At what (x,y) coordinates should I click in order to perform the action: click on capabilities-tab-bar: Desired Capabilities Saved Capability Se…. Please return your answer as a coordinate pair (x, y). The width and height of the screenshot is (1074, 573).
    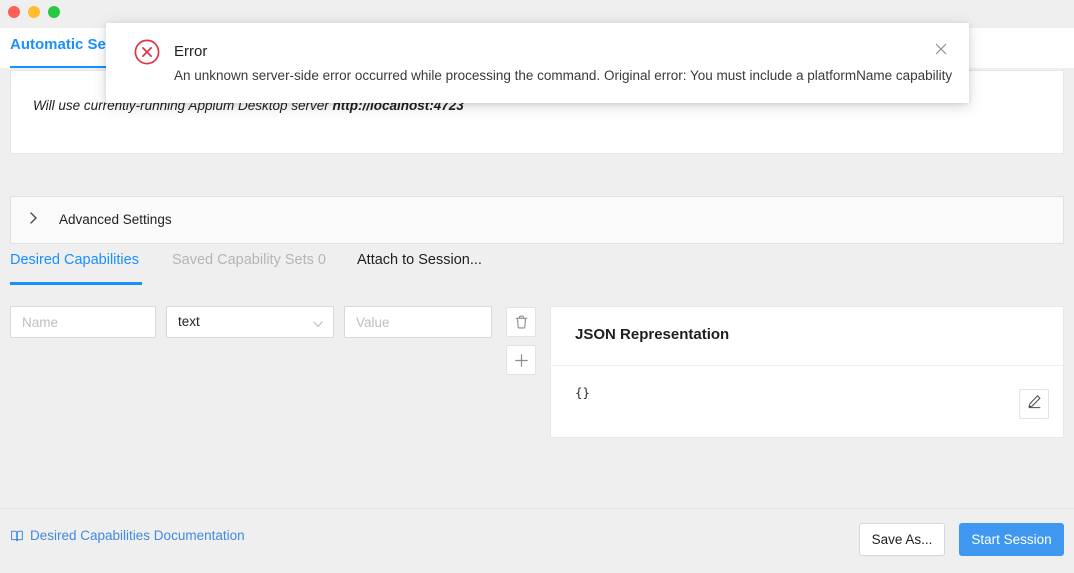
    Looking at the image, I should click on (537, 270).